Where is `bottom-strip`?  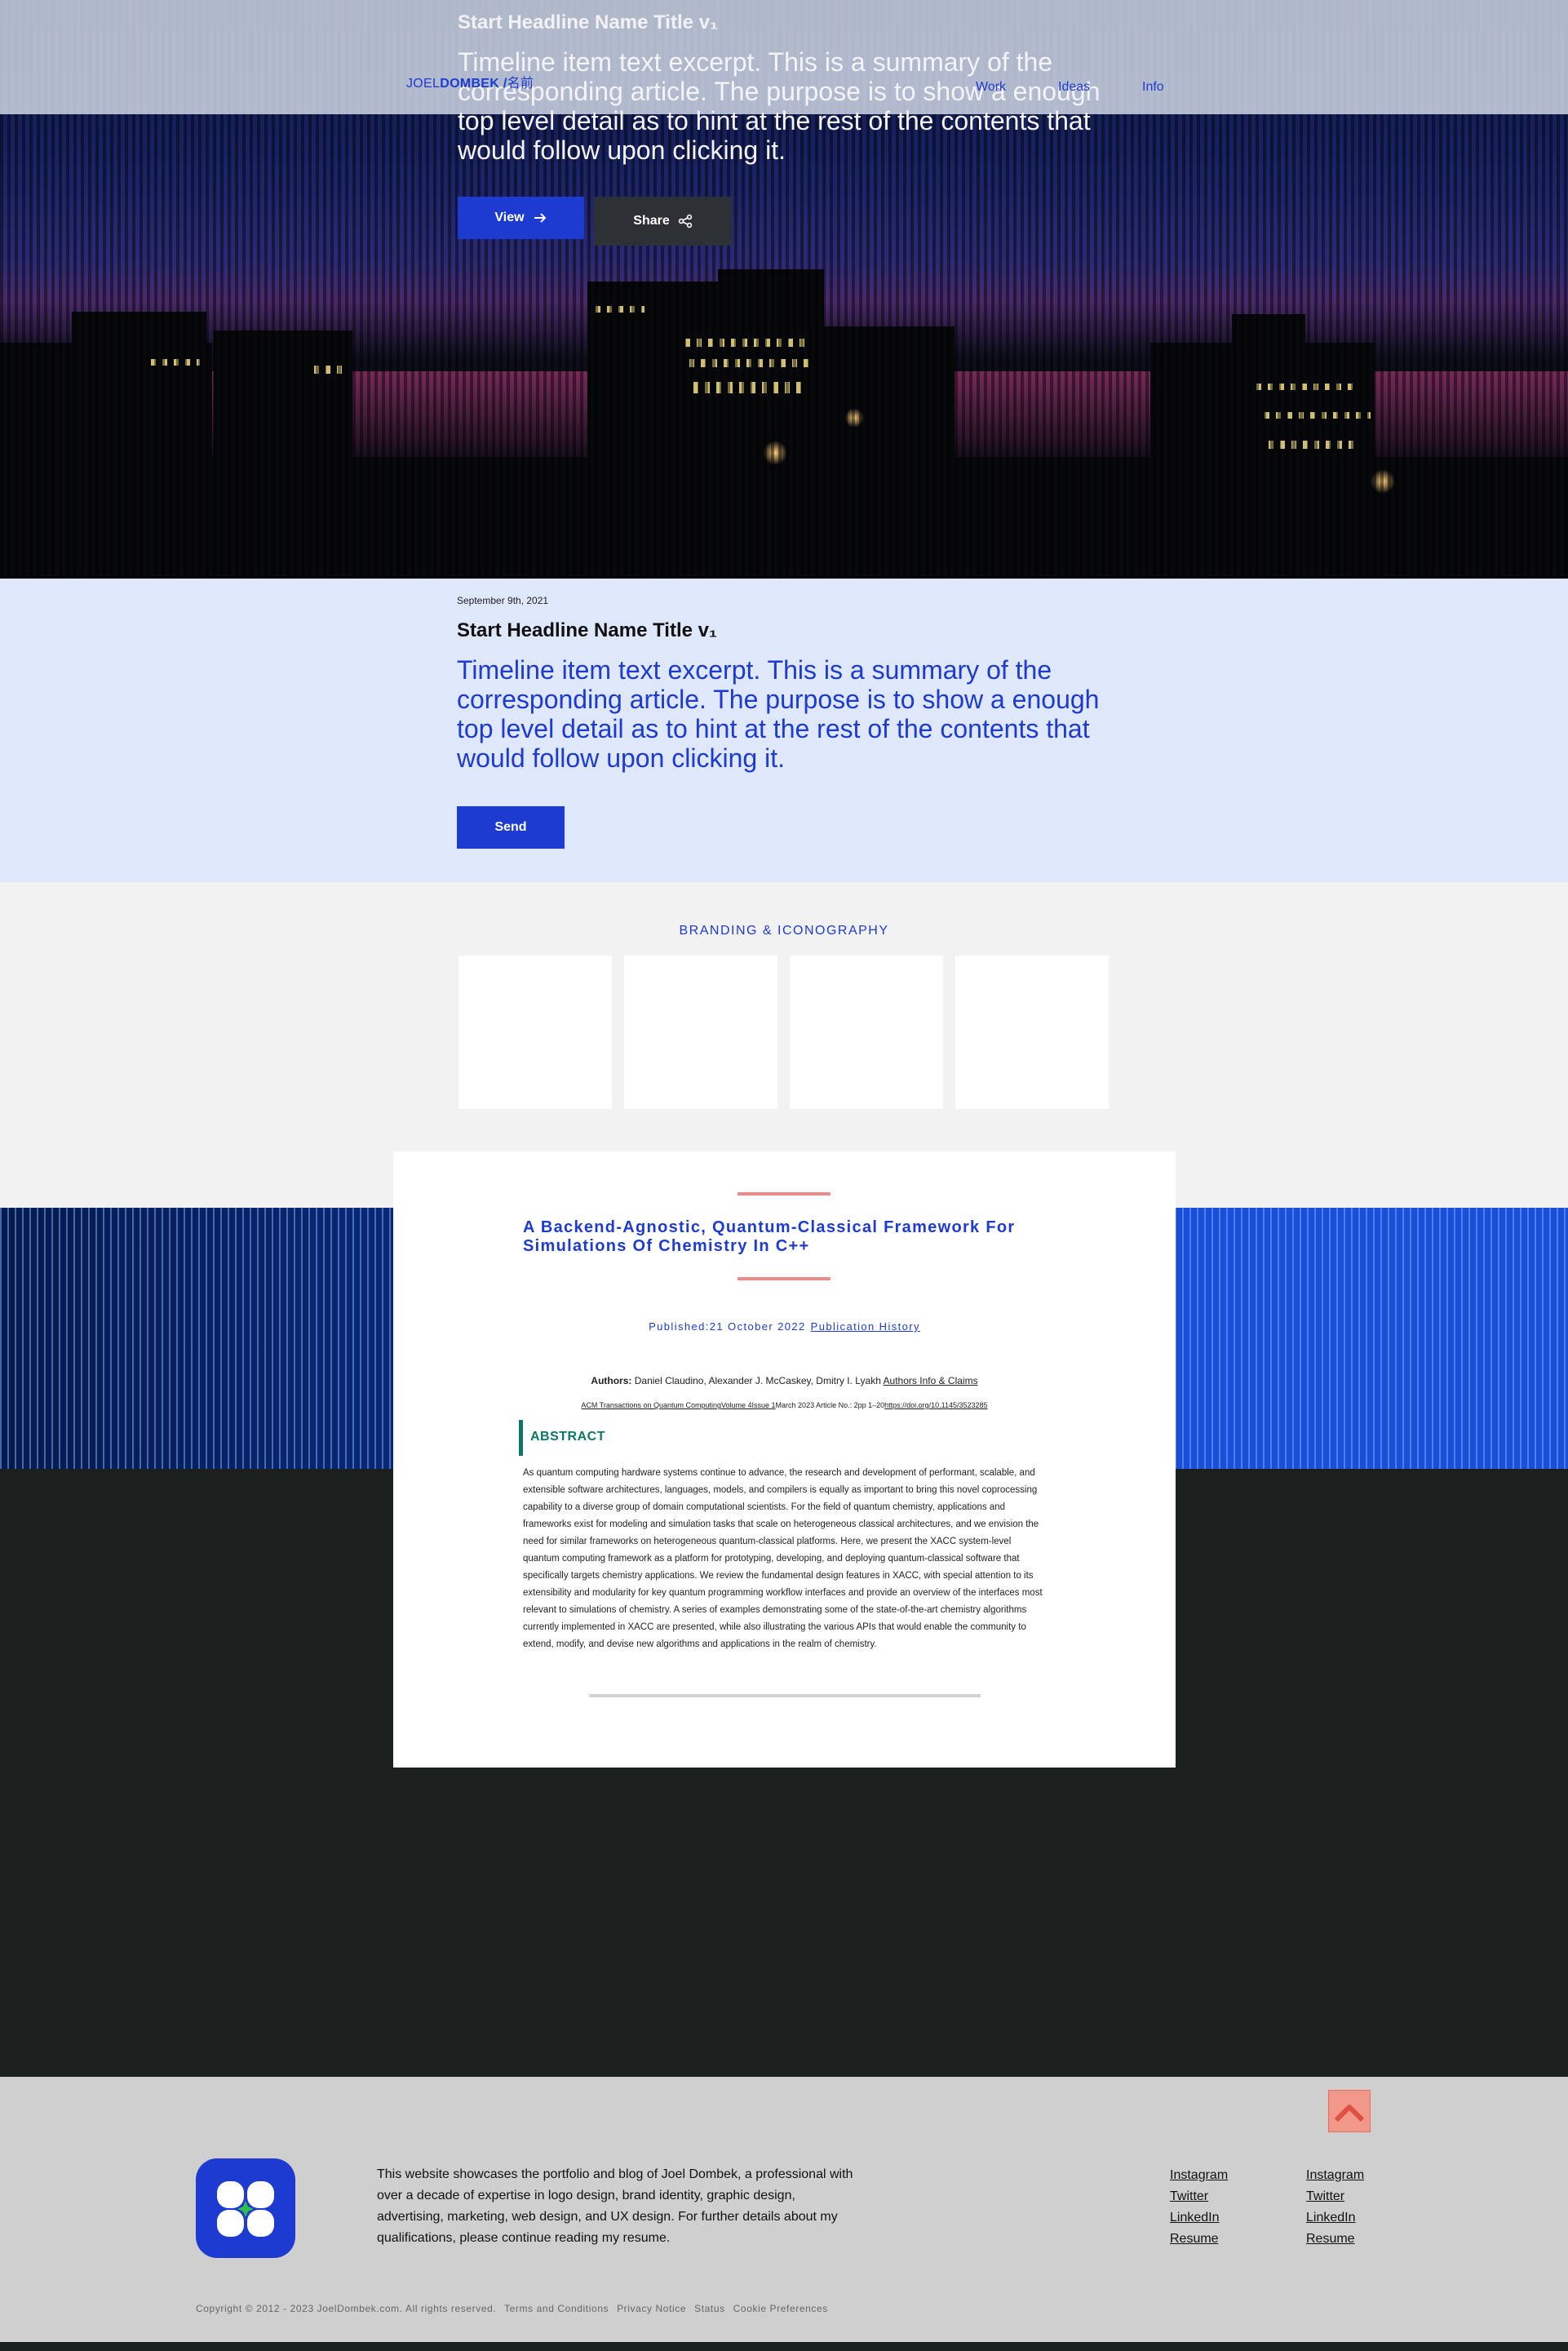 bottom-strip is located at coordinates (784, 2346).